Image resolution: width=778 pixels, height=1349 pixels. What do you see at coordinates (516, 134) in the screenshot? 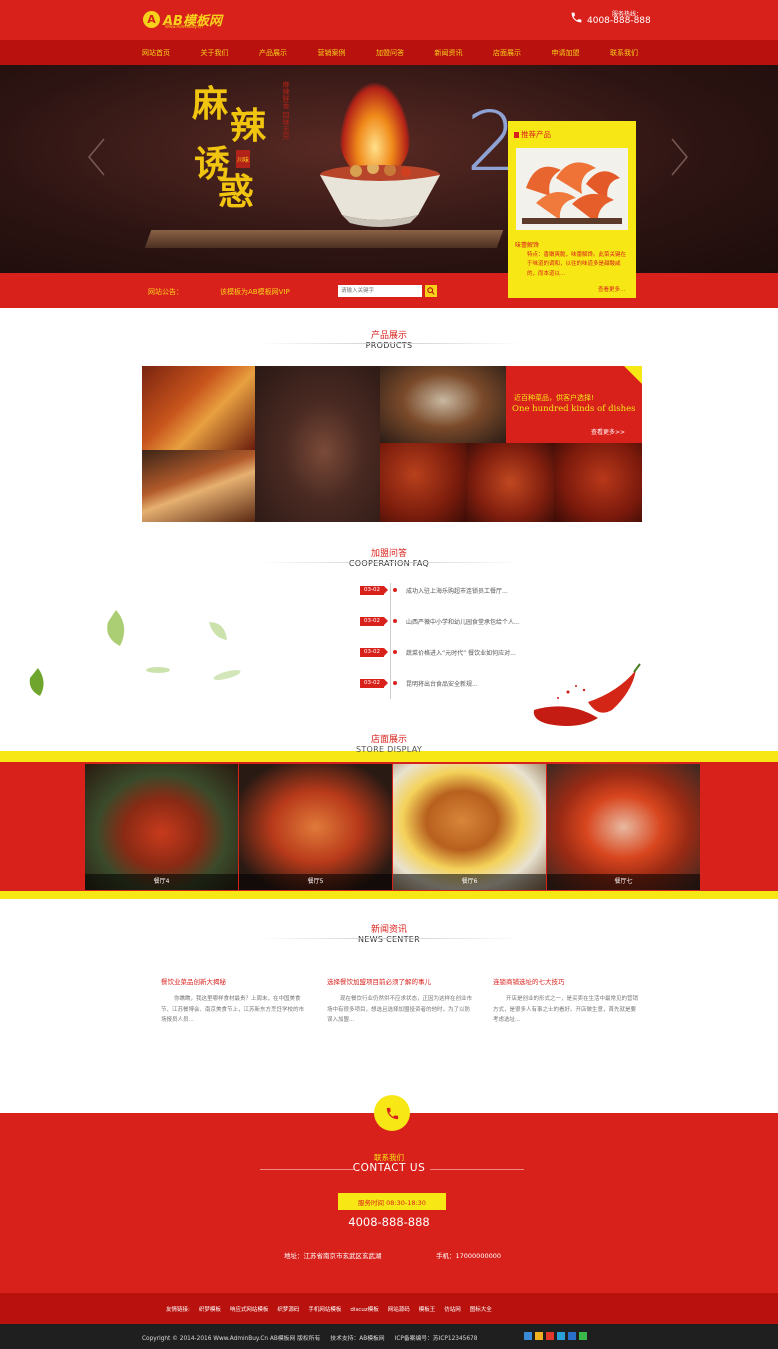
I see `heading-marker` at bounding box center [516, 134].